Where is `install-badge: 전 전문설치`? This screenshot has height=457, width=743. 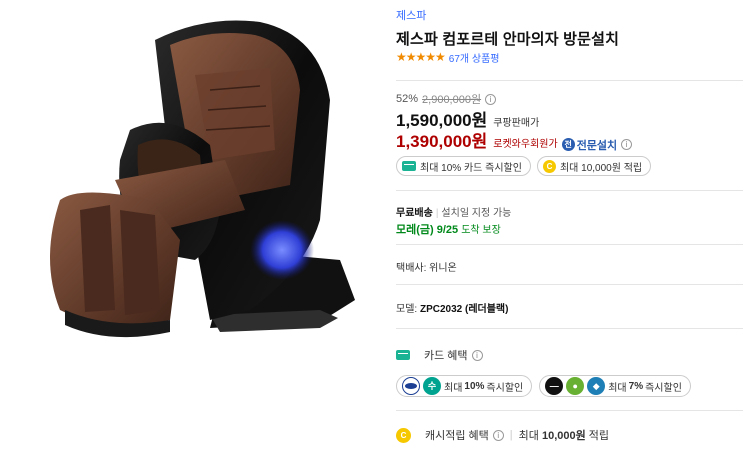 install-badge: 전 전문설치 is located at coordinates (589, 145).